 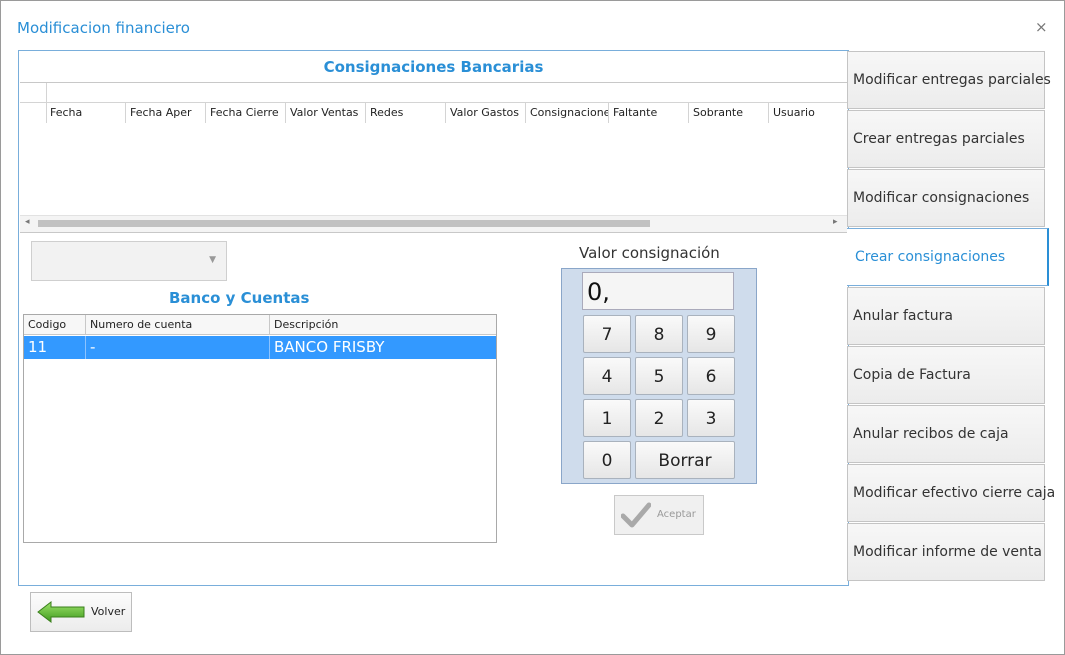 I want to click on valor-consignacion-label: Valor consignación, so click(x=649, y=253).